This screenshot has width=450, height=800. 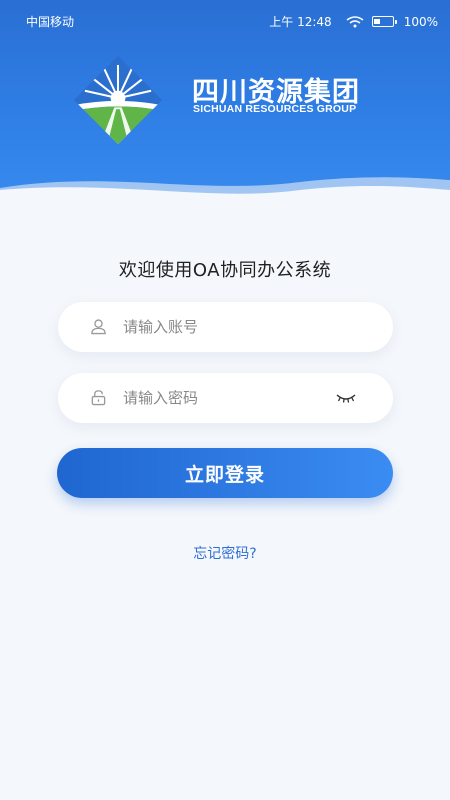 I want to click on status-bar: 中国移动 上午 12:48 100%, so click(x=225, y=20).